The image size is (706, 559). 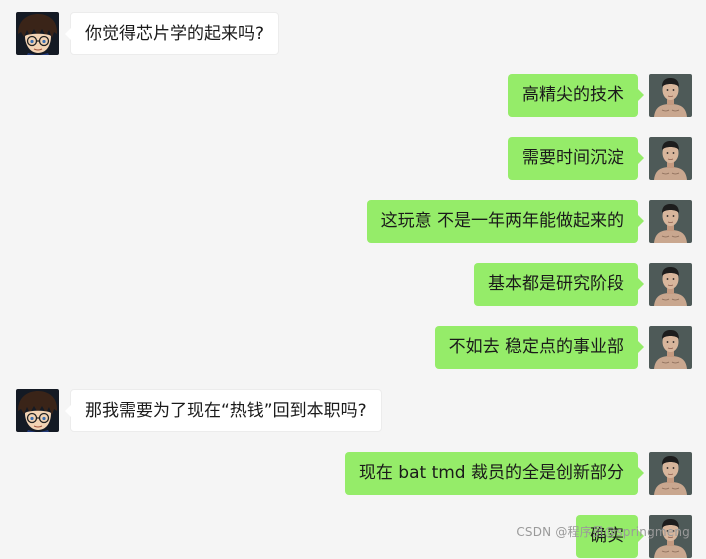 What do you see at coordinates (172, 33) in the screenshot?
I see `received-message-bubble: 你觉得芯片学的起来吗?` at bounding box center [172, 33].